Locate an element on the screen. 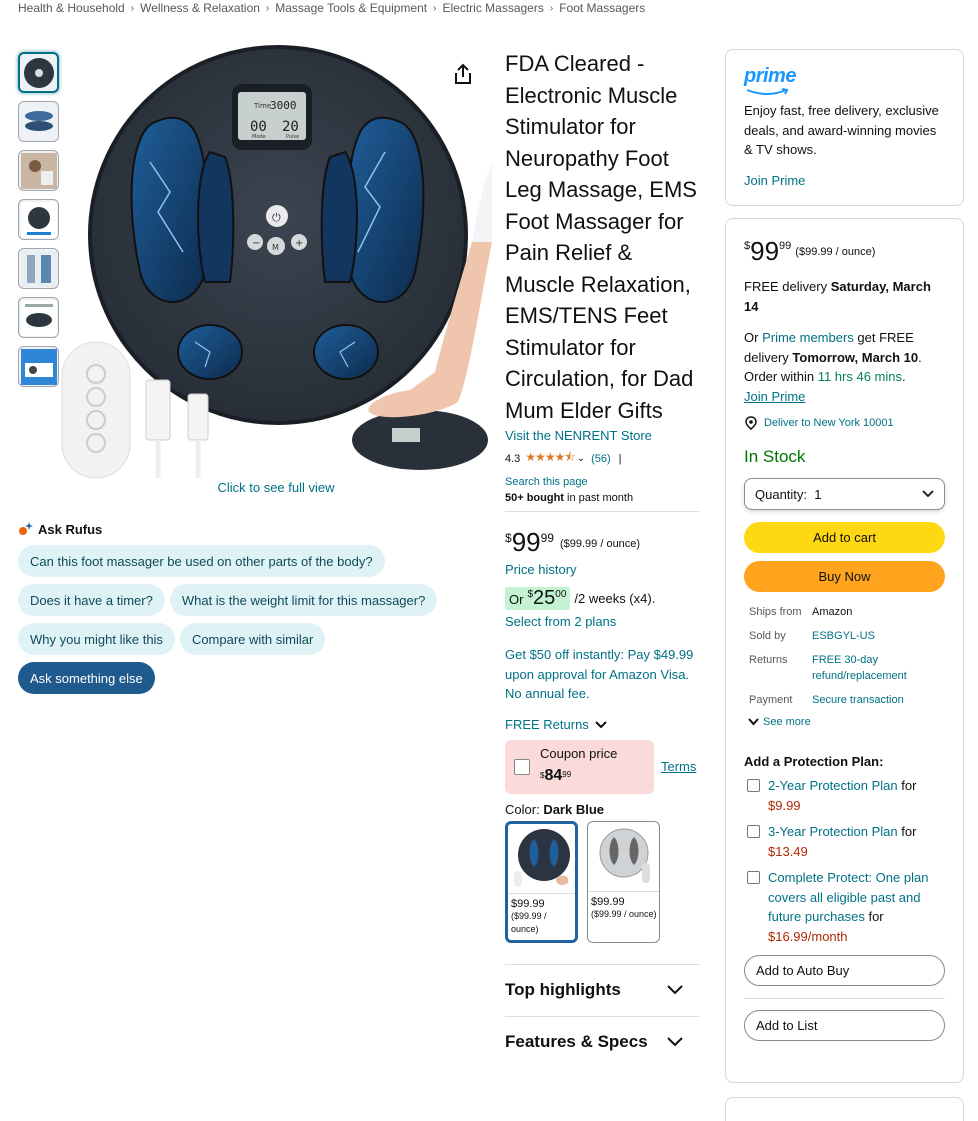  rufus-ask-something-else-button: Ask something else is located at coordinates (86, 678).